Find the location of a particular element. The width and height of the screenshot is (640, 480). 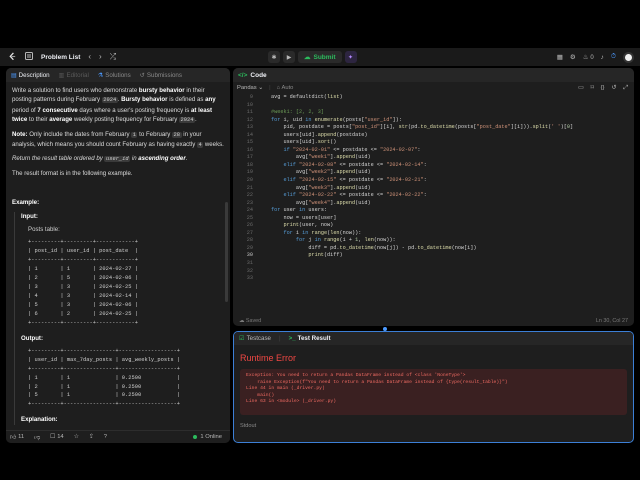

reset-icon: ↺ is located at coordinates (614, 88).